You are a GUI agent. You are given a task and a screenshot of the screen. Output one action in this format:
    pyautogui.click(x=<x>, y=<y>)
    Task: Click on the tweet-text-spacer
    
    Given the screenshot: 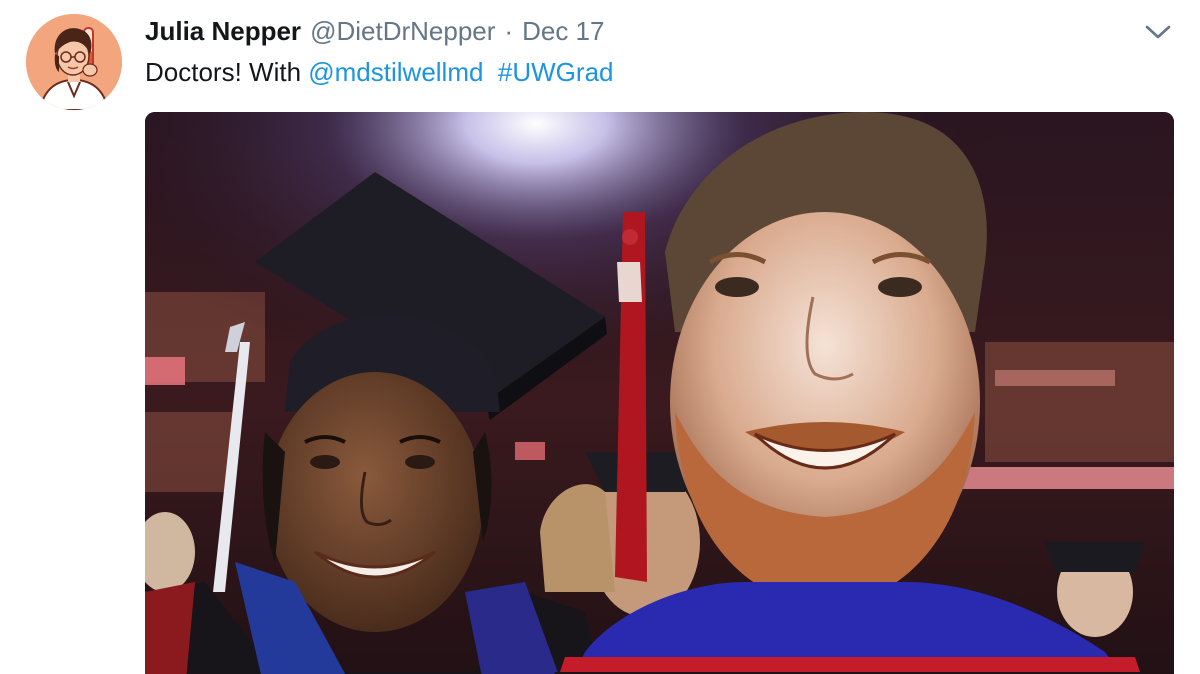 What is the action you would take?
    pyautogui.click(x=490, y=72)
    